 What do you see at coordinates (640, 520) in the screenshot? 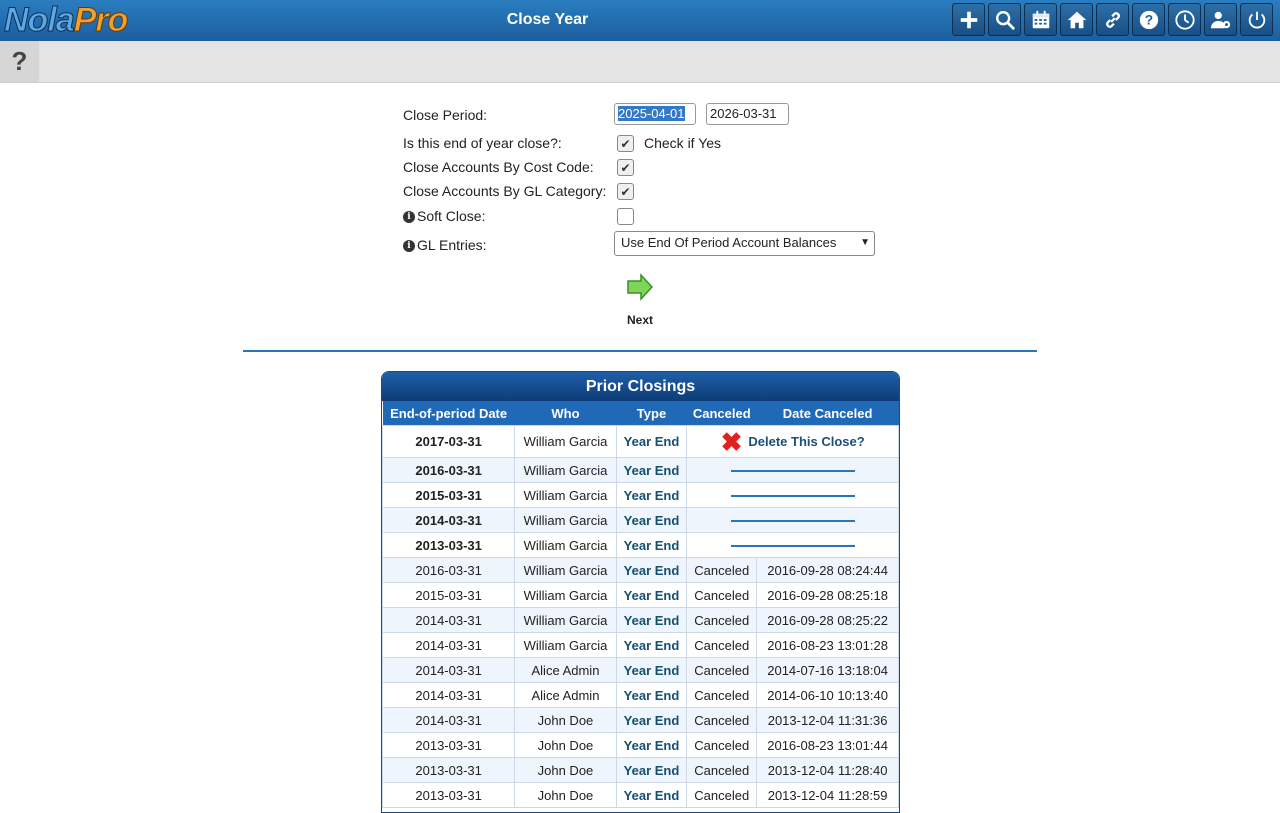
I see `table-row: 2014-03-31 William Garcia Year End` at bounding box center [640, 520].